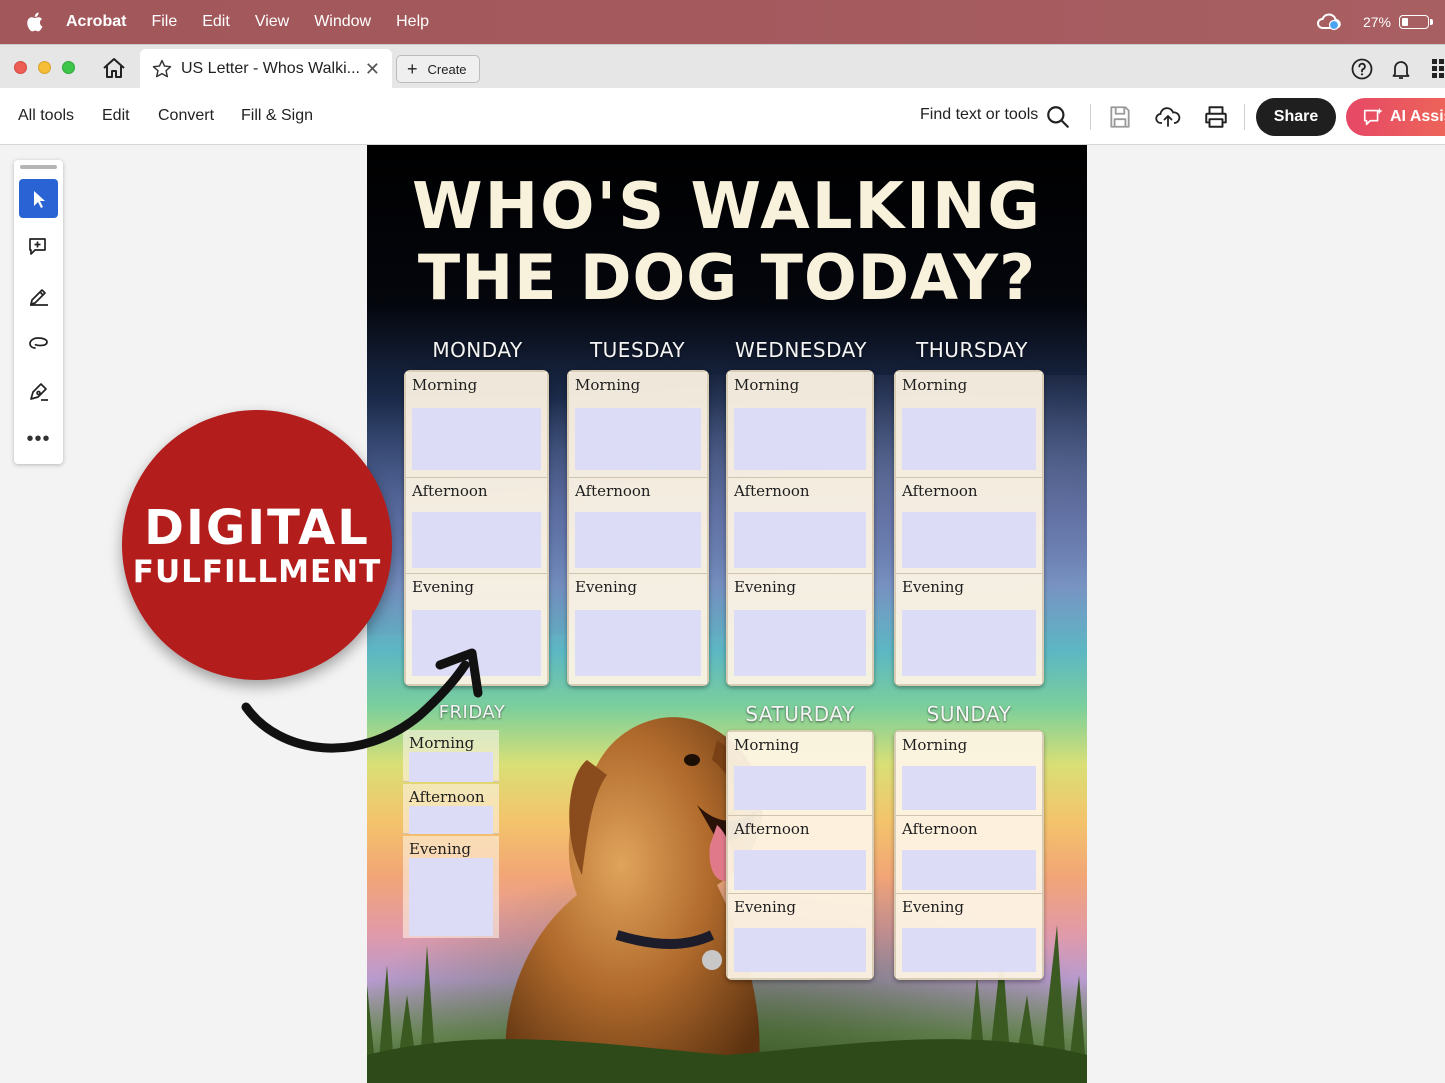 The height and width of the screenshot is (1083, 1445). Describe the element at coordinates (216, 22) in the screenshot. I see `menu-edit: Edit` at that location.